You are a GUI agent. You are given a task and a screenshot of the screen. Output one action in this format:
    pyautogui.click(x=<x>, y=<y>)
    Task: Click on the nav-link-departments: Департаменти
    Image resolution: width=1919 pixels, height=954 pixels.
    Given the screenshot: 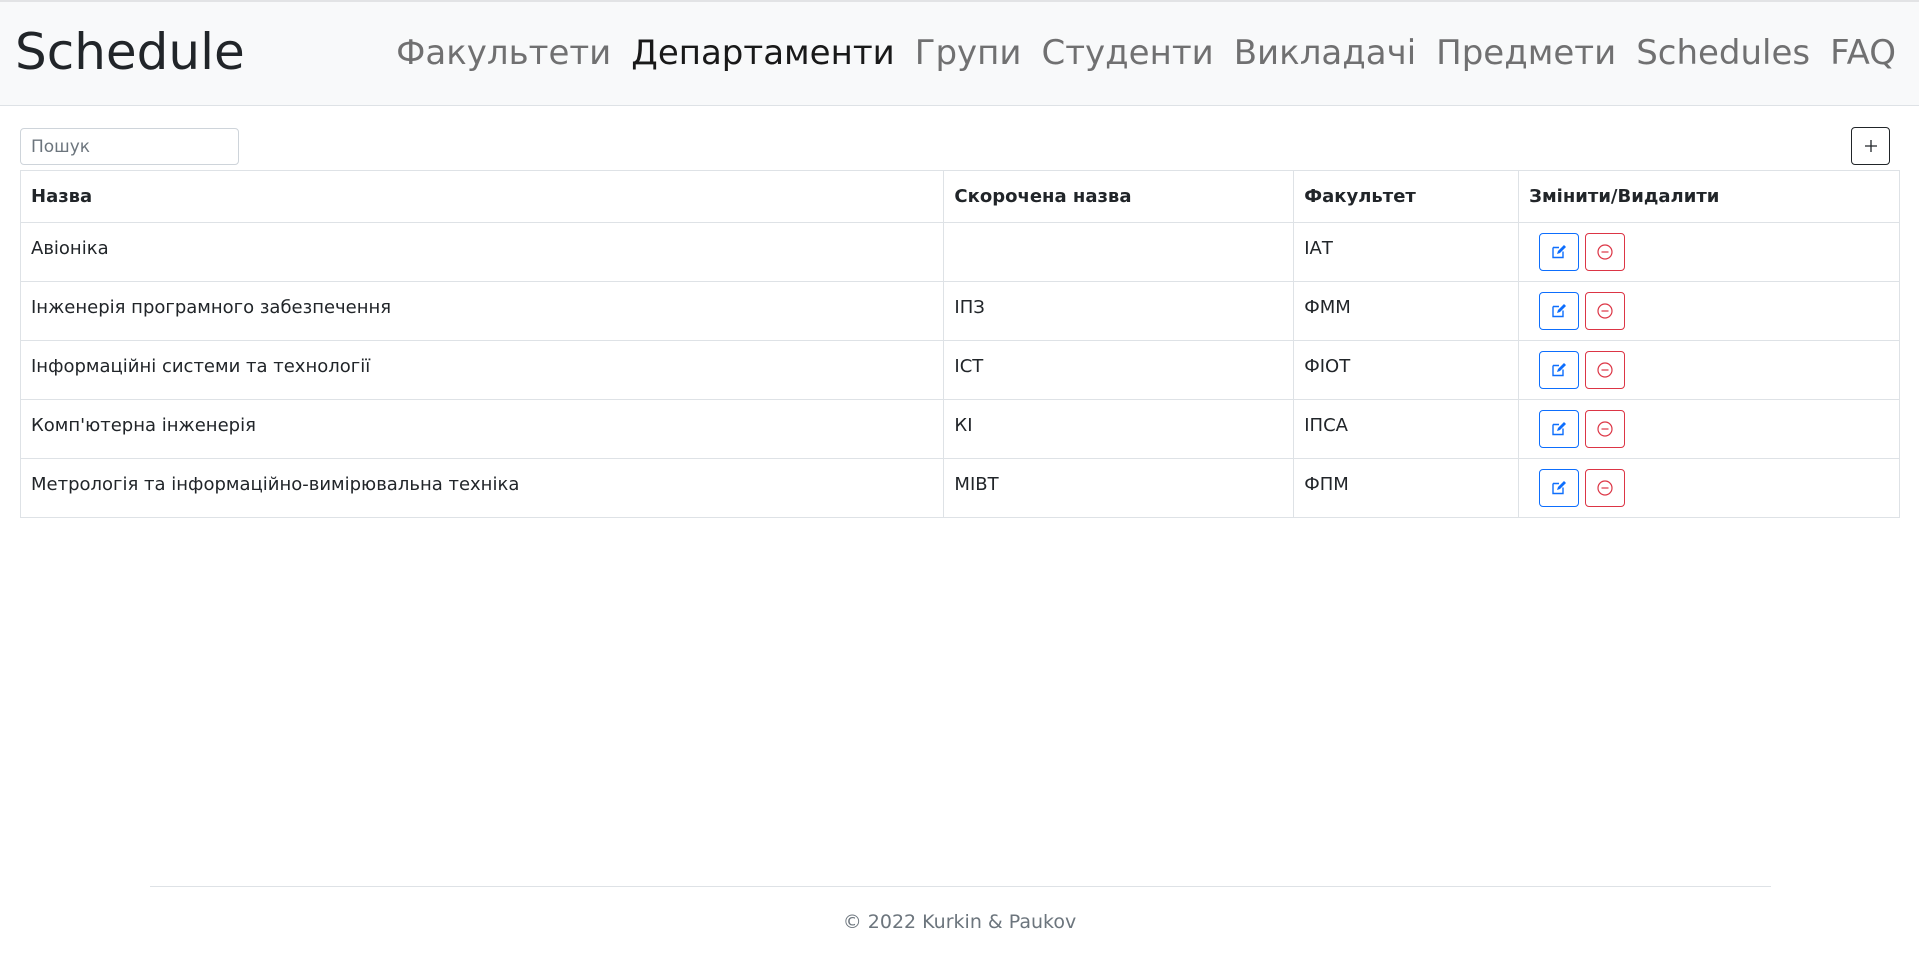 What is the action you would take?
    pyautogui.click(x=762, y=53)
    